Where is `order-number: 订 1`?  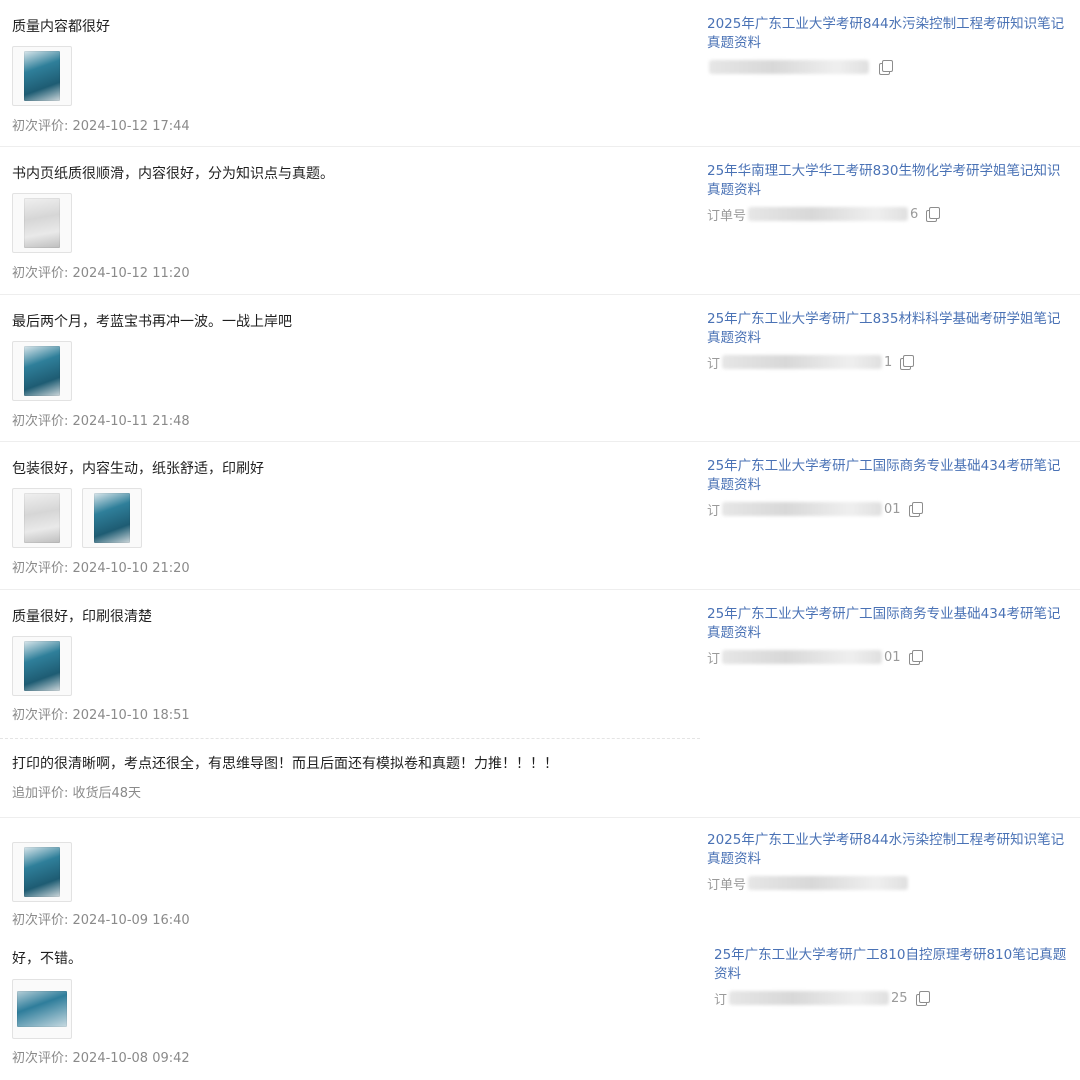
order-number: 订 1 is located at coordinates (887, 362).